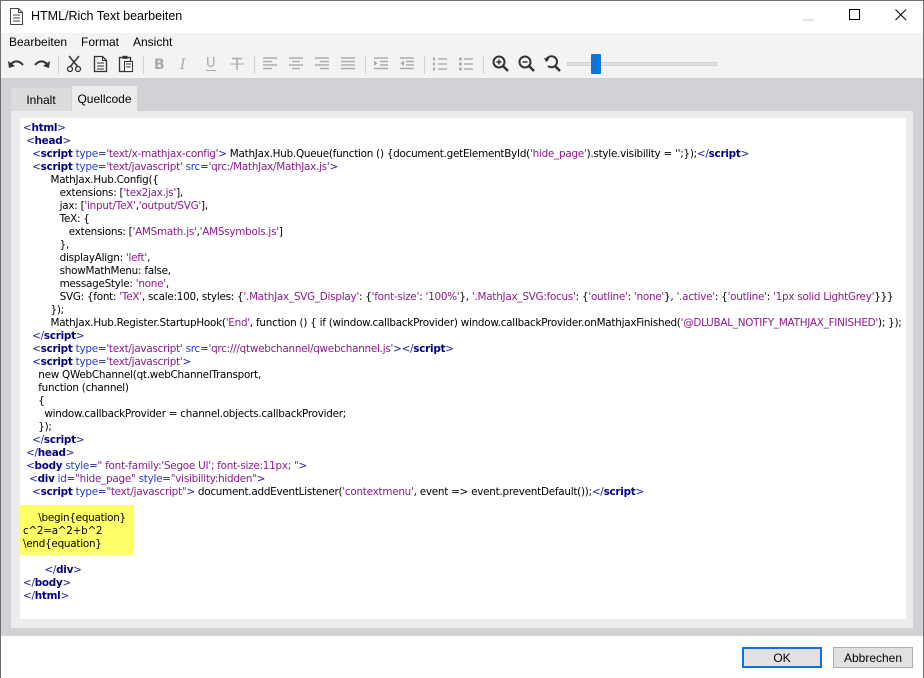  What do you see at coordinates (381, 65) in the screenshot?
I see `indent-button` at bounding box center [381, 65].